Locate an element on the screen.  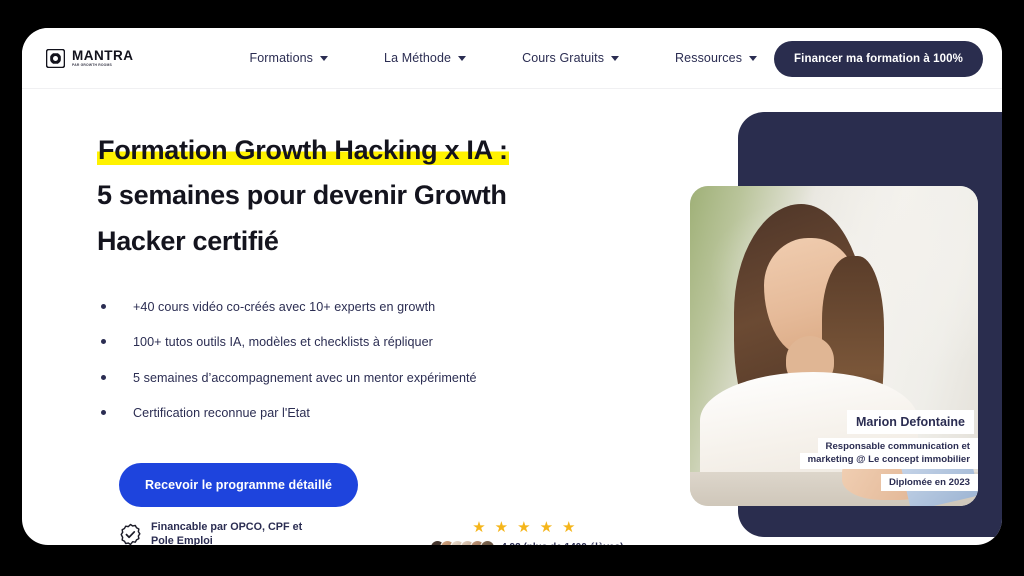
rating-summary: 4,92 (plus de 1400 élèves) is located at coordinates (527, 542).